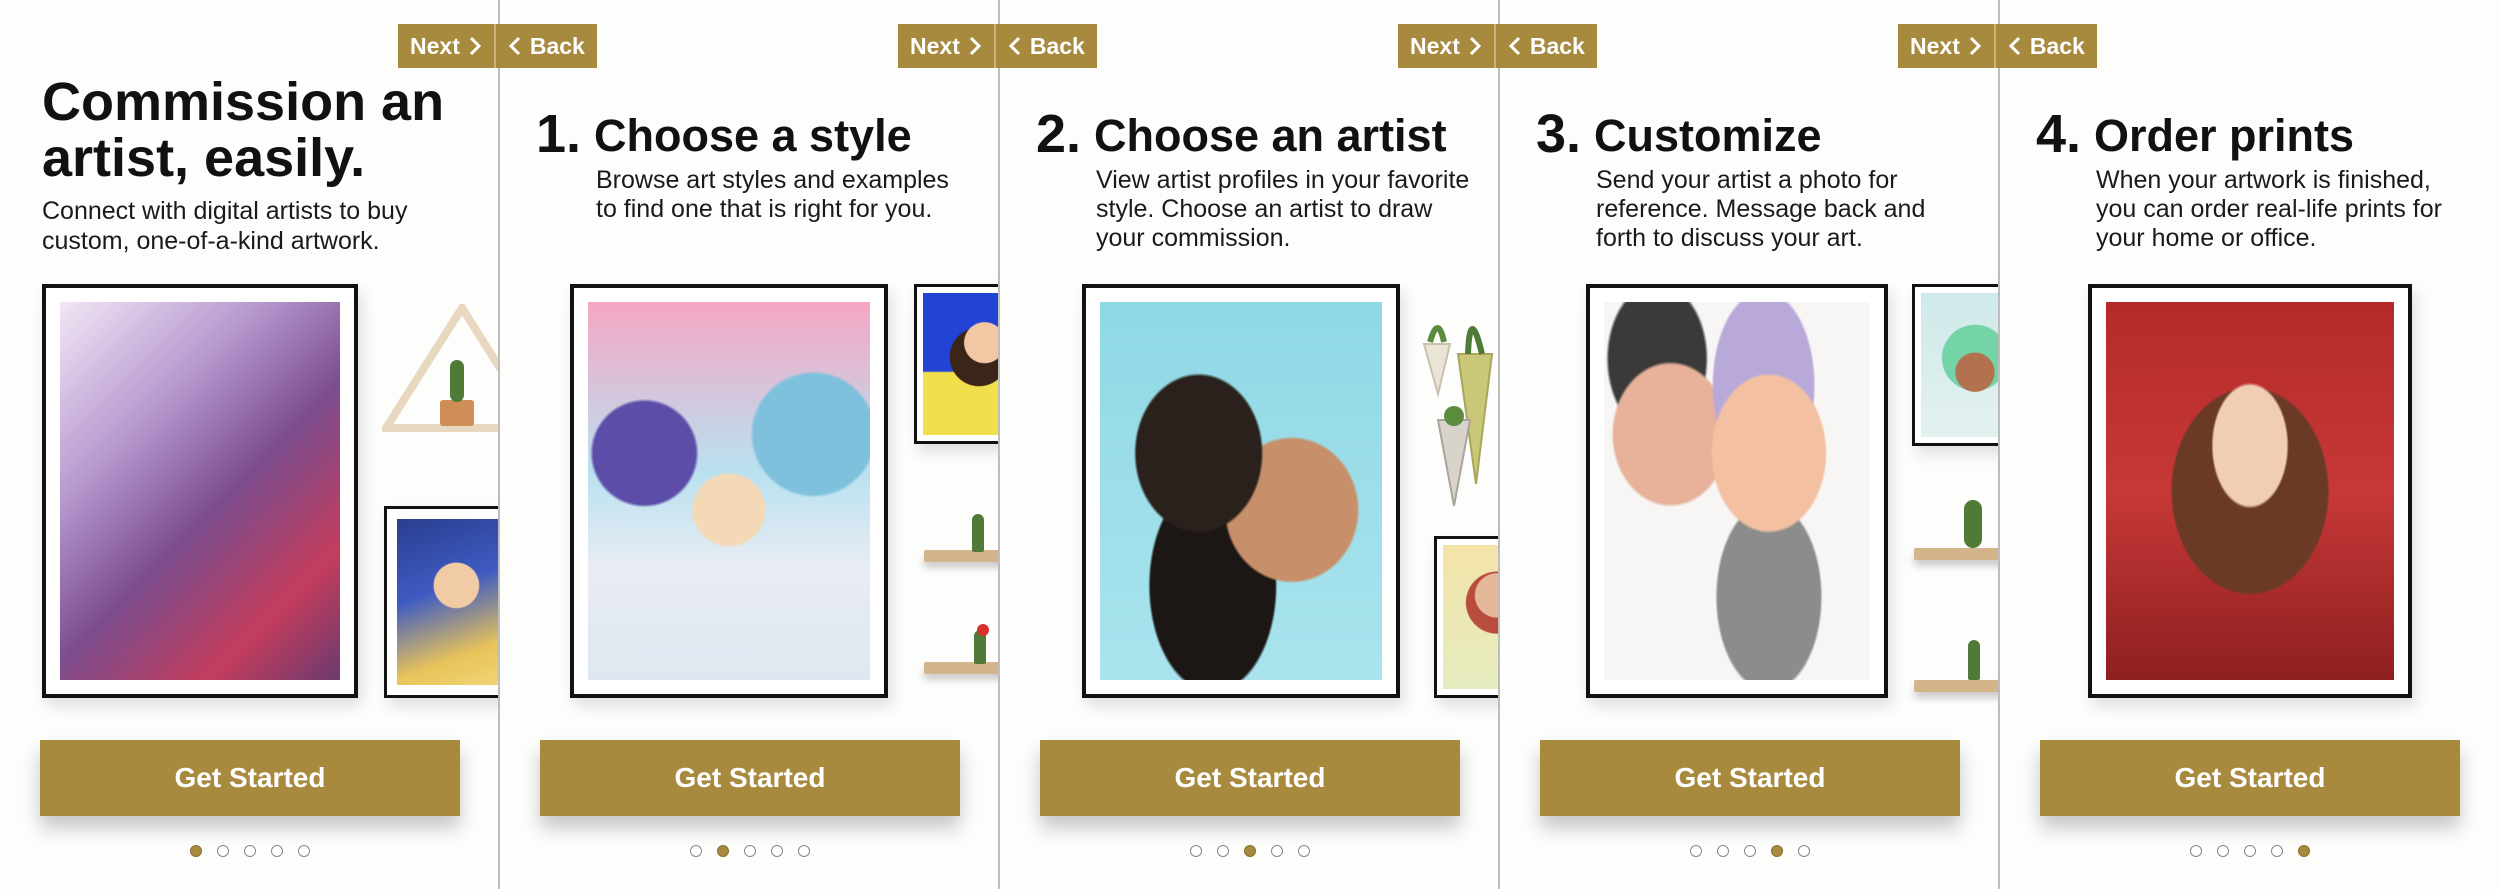  I want to click on nav-pair-4: Next Back, so click(1997, 46).